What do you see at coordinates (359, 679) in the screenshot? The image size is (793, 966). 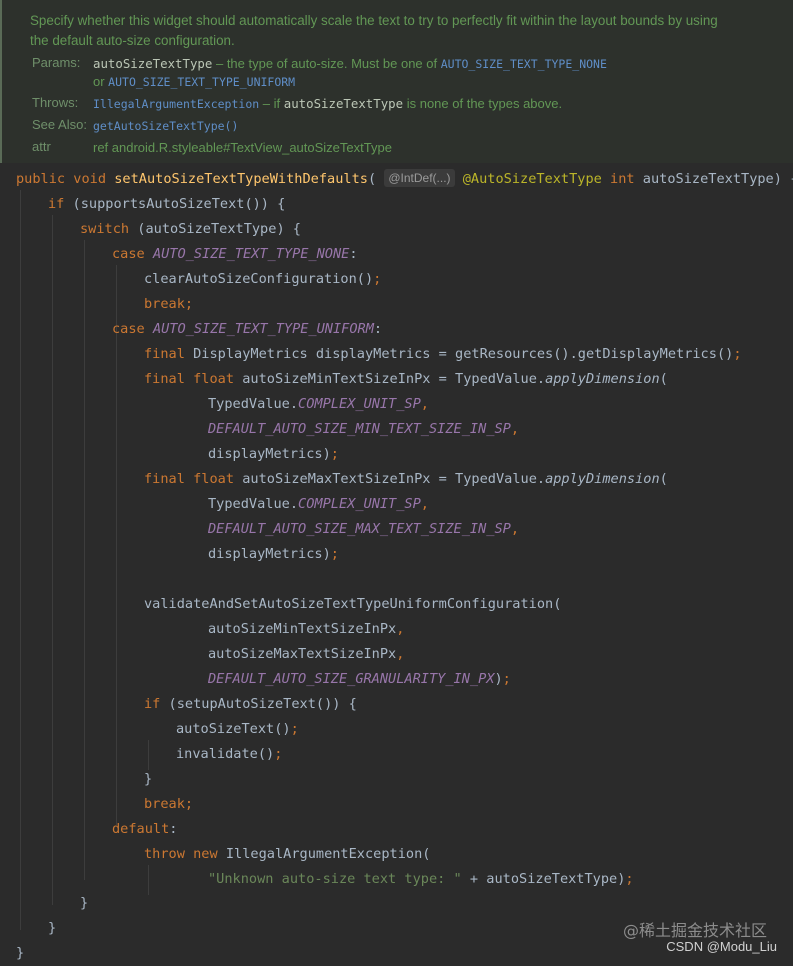 I see `code-line-21: DEFAULT_AUTO_SIZE_GRANULARITY_IN_PX);` at bounding box center [359, 679].